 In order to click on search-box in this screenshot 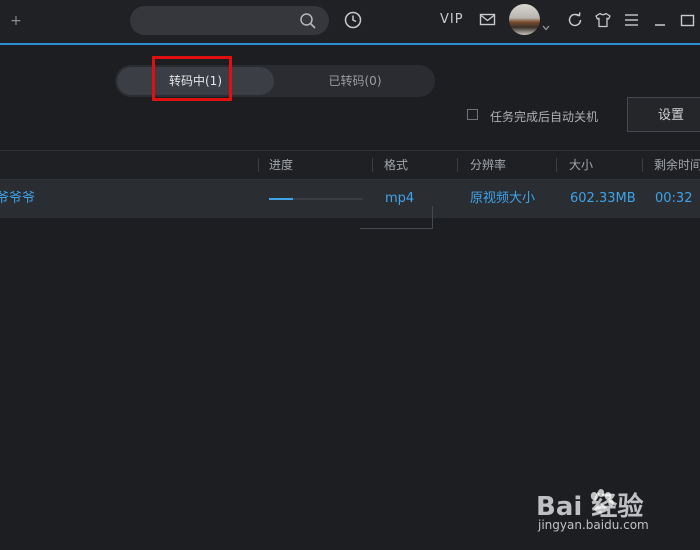, I will do `click(229, 20)`.